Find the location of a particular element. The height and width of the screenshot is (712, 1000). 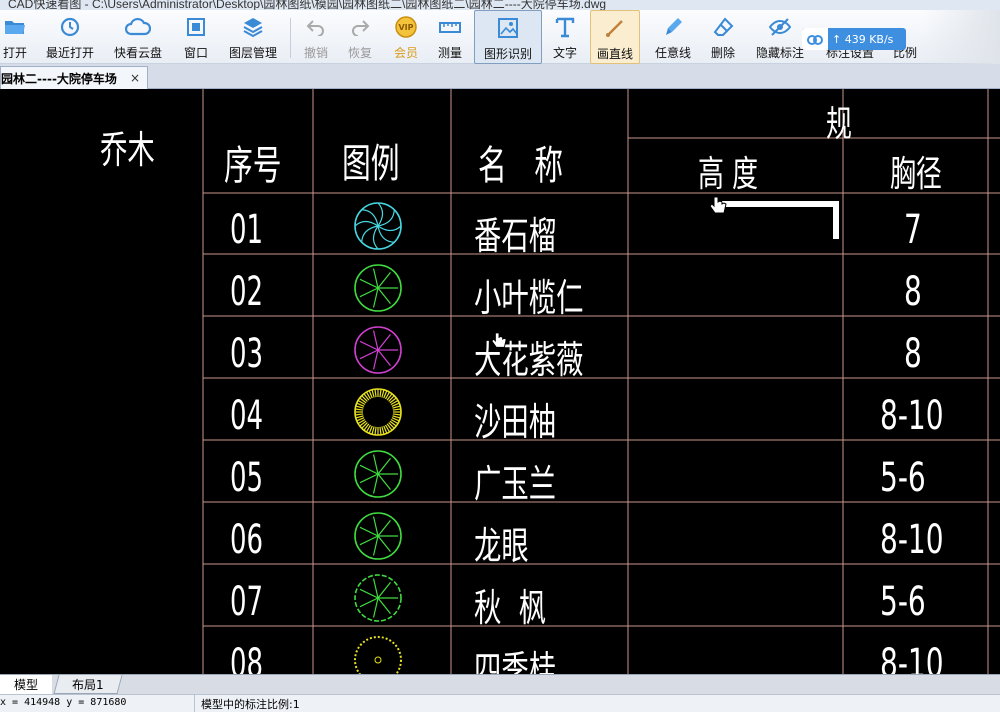

brush-icon is located at coordinates (673, 27).